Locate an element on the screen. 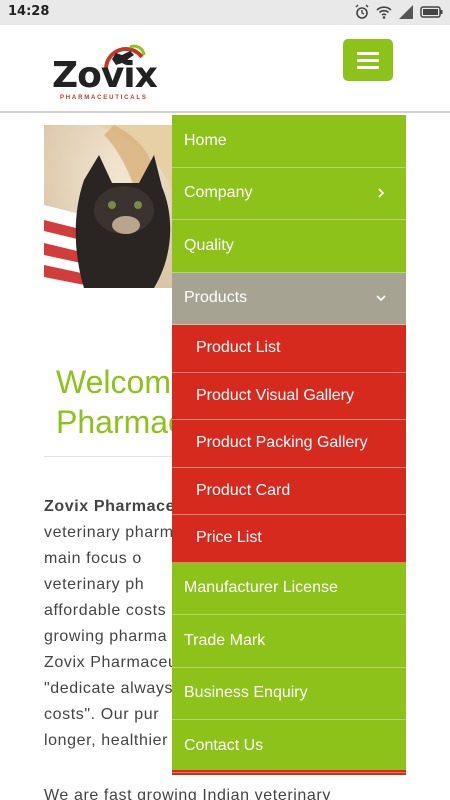 Image resolution: width=450 pixels, height=800 pixels. submenu-item-price-list: Price List is located at coordinates (289, 539).